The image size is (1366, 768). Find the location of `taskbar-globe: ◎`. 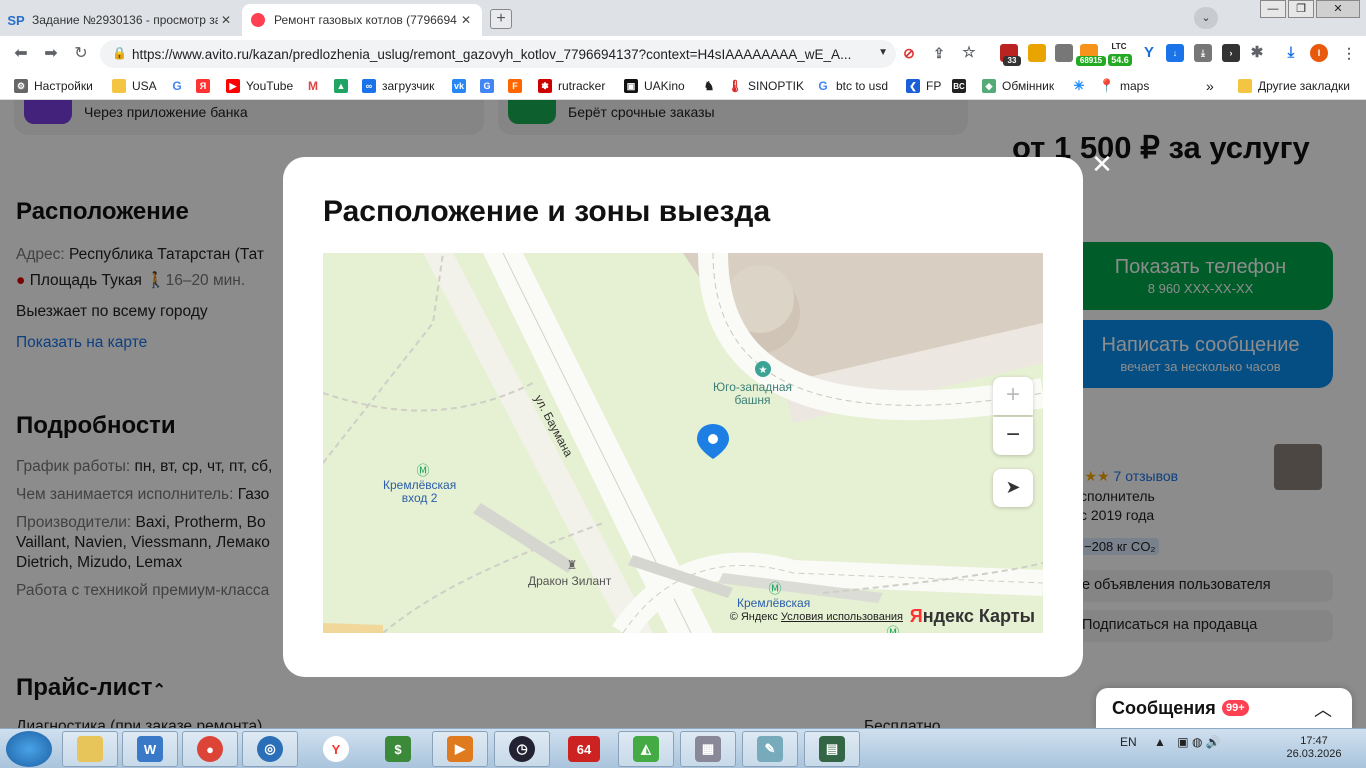

taskbar-globe: ◎ is located at coordinates (270, 749).